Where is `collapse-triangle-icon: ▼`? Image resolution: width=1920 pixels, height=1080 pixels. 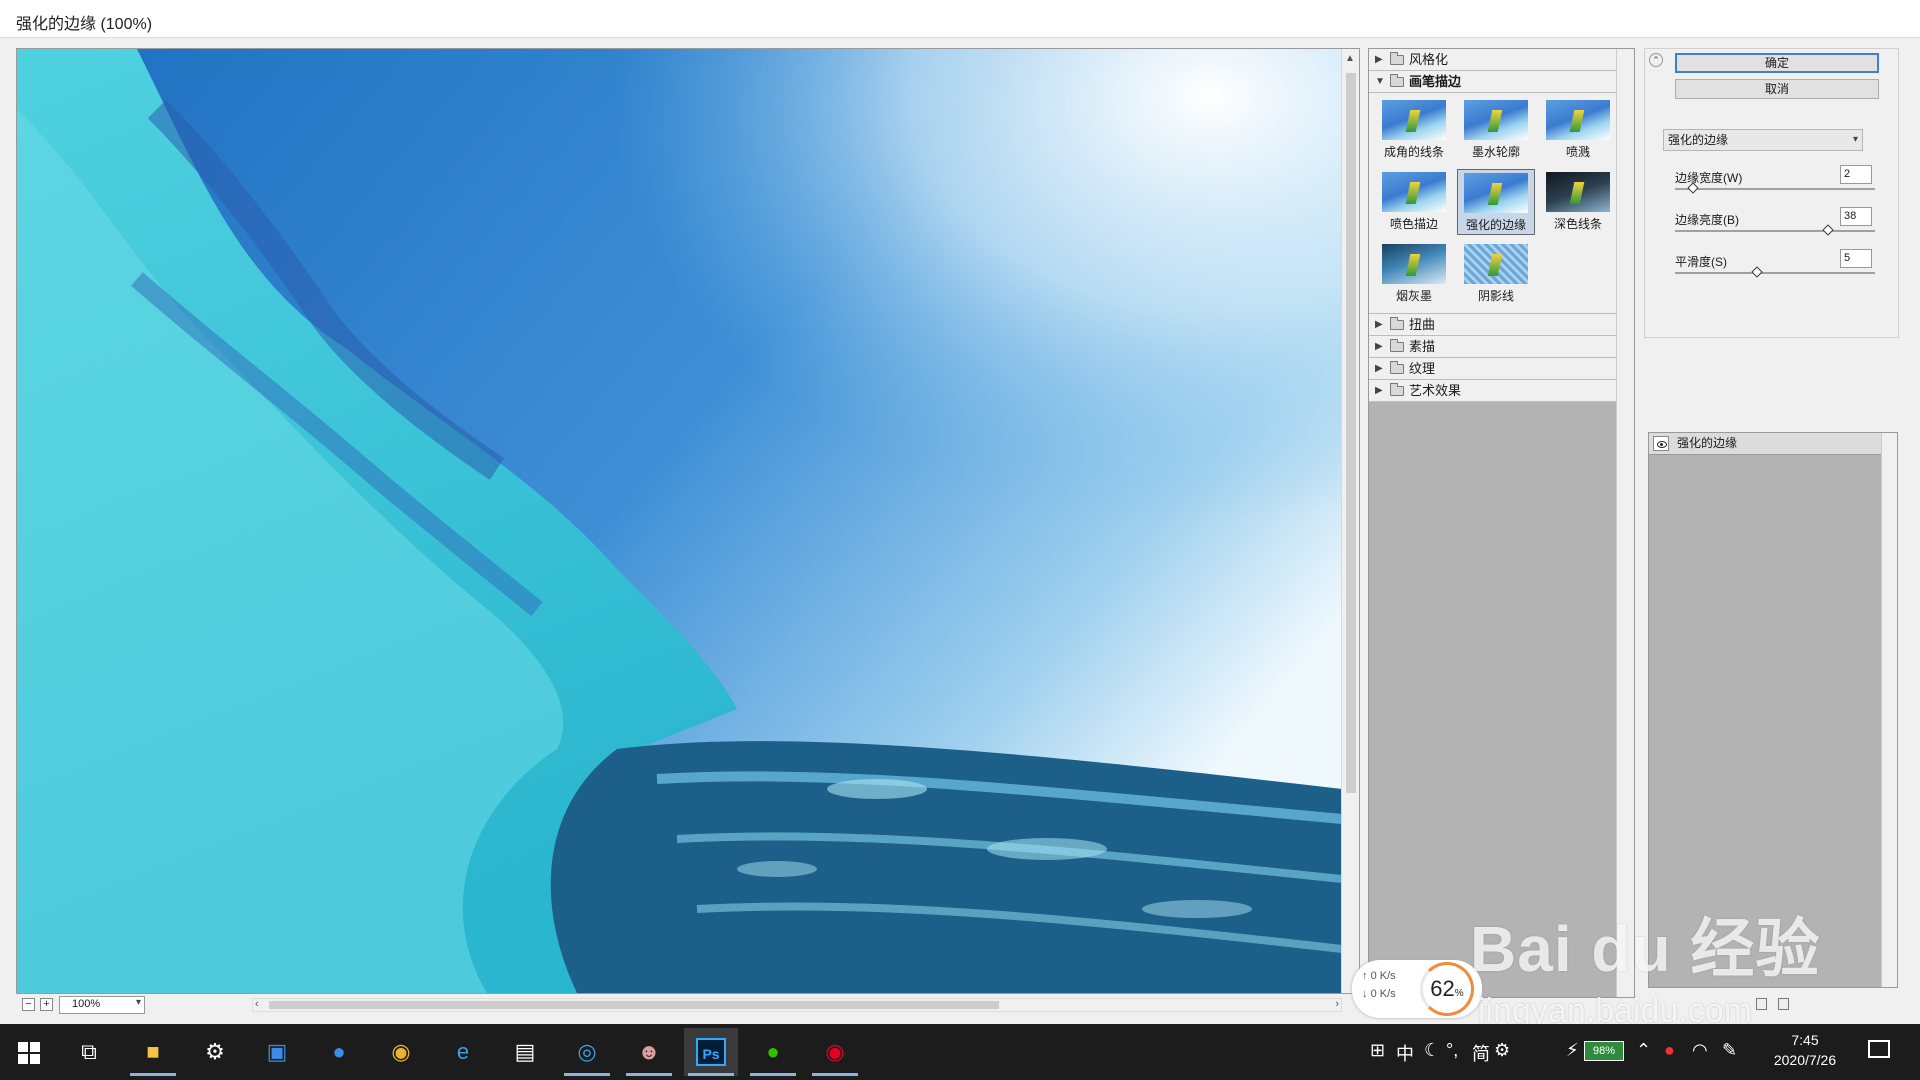 collapse-triangle-icon: ▼ is located at coordinates (1380, 81).